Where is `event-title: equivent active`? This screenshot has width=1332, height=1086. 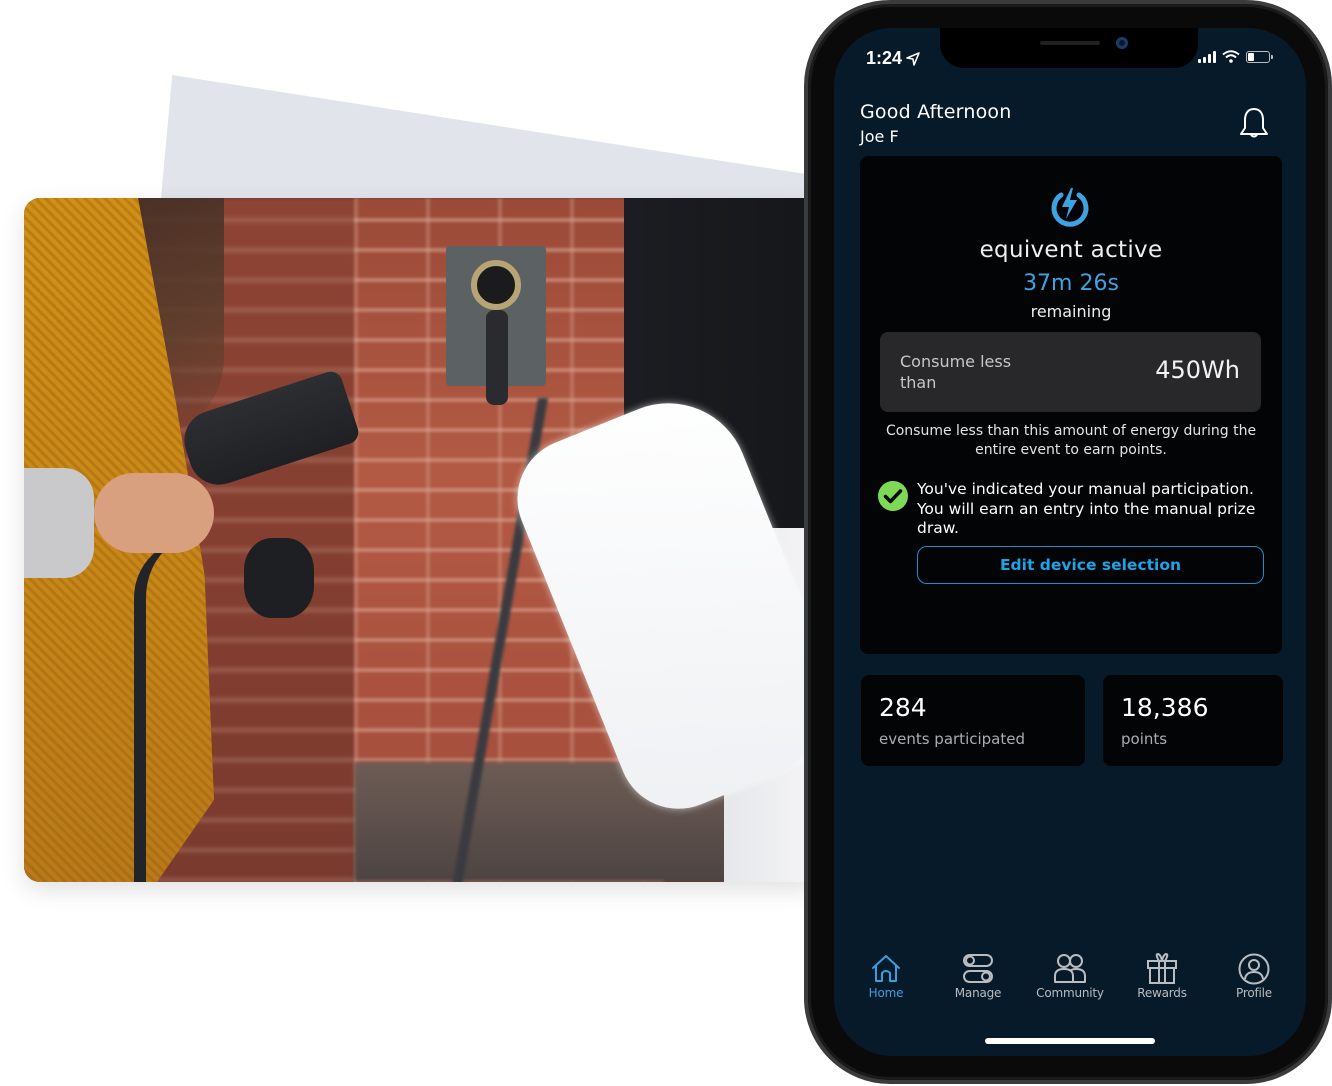 event-title: equivent active is located at coordinates (1071, 250).